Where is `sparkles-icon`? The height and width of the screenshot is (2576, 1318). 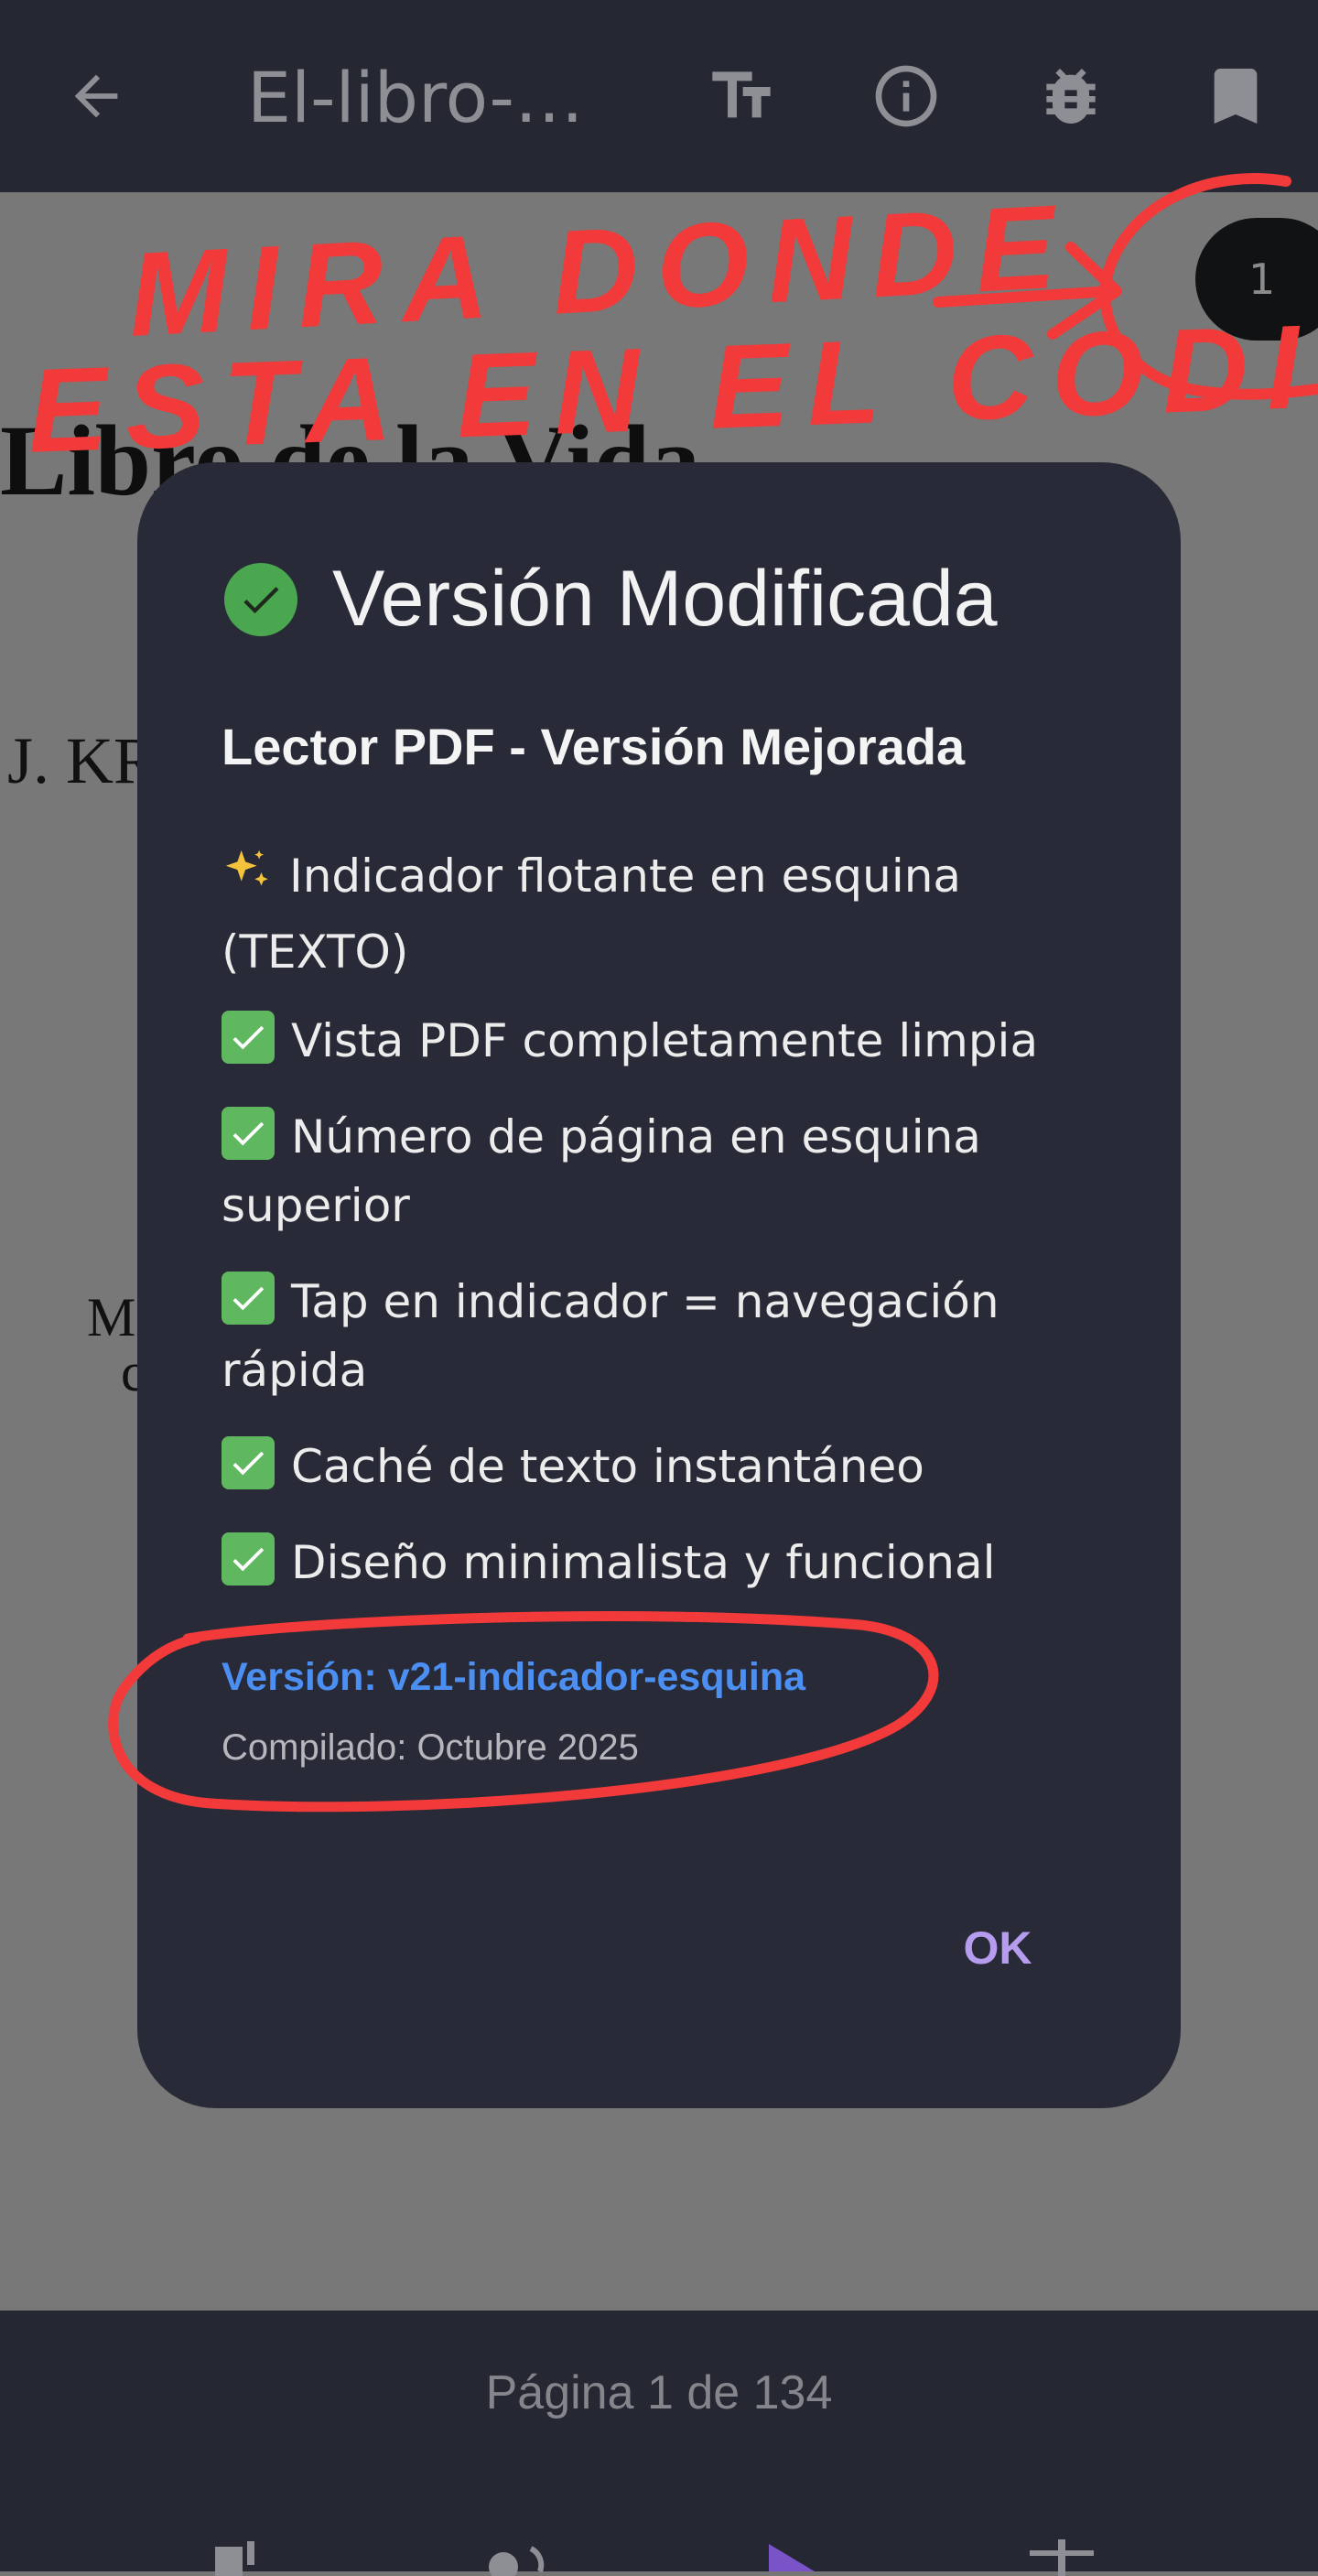
sparkles-icon is located at coordinates (248, 882).